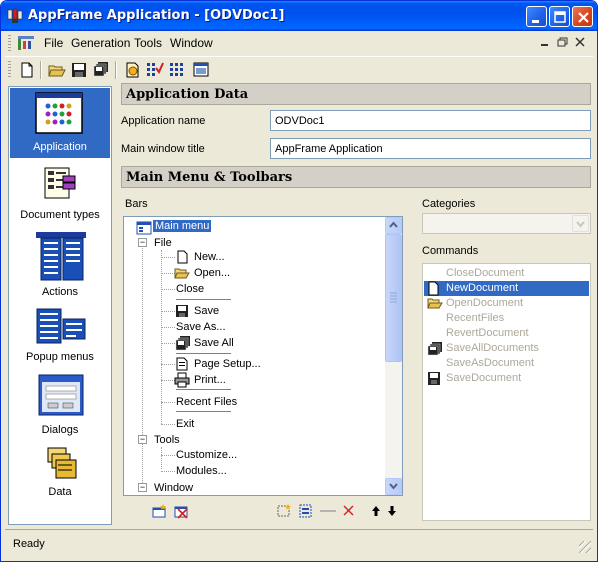 The height and width of the screenshot is (562, 598). I want to click on add-menu-icon, so click(160, 511).